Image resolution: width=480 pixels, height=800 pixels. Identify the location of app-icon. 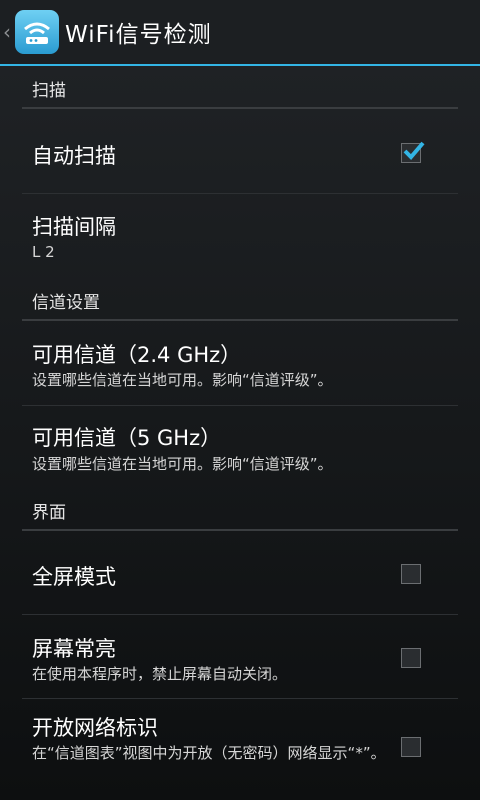
(37, 32).